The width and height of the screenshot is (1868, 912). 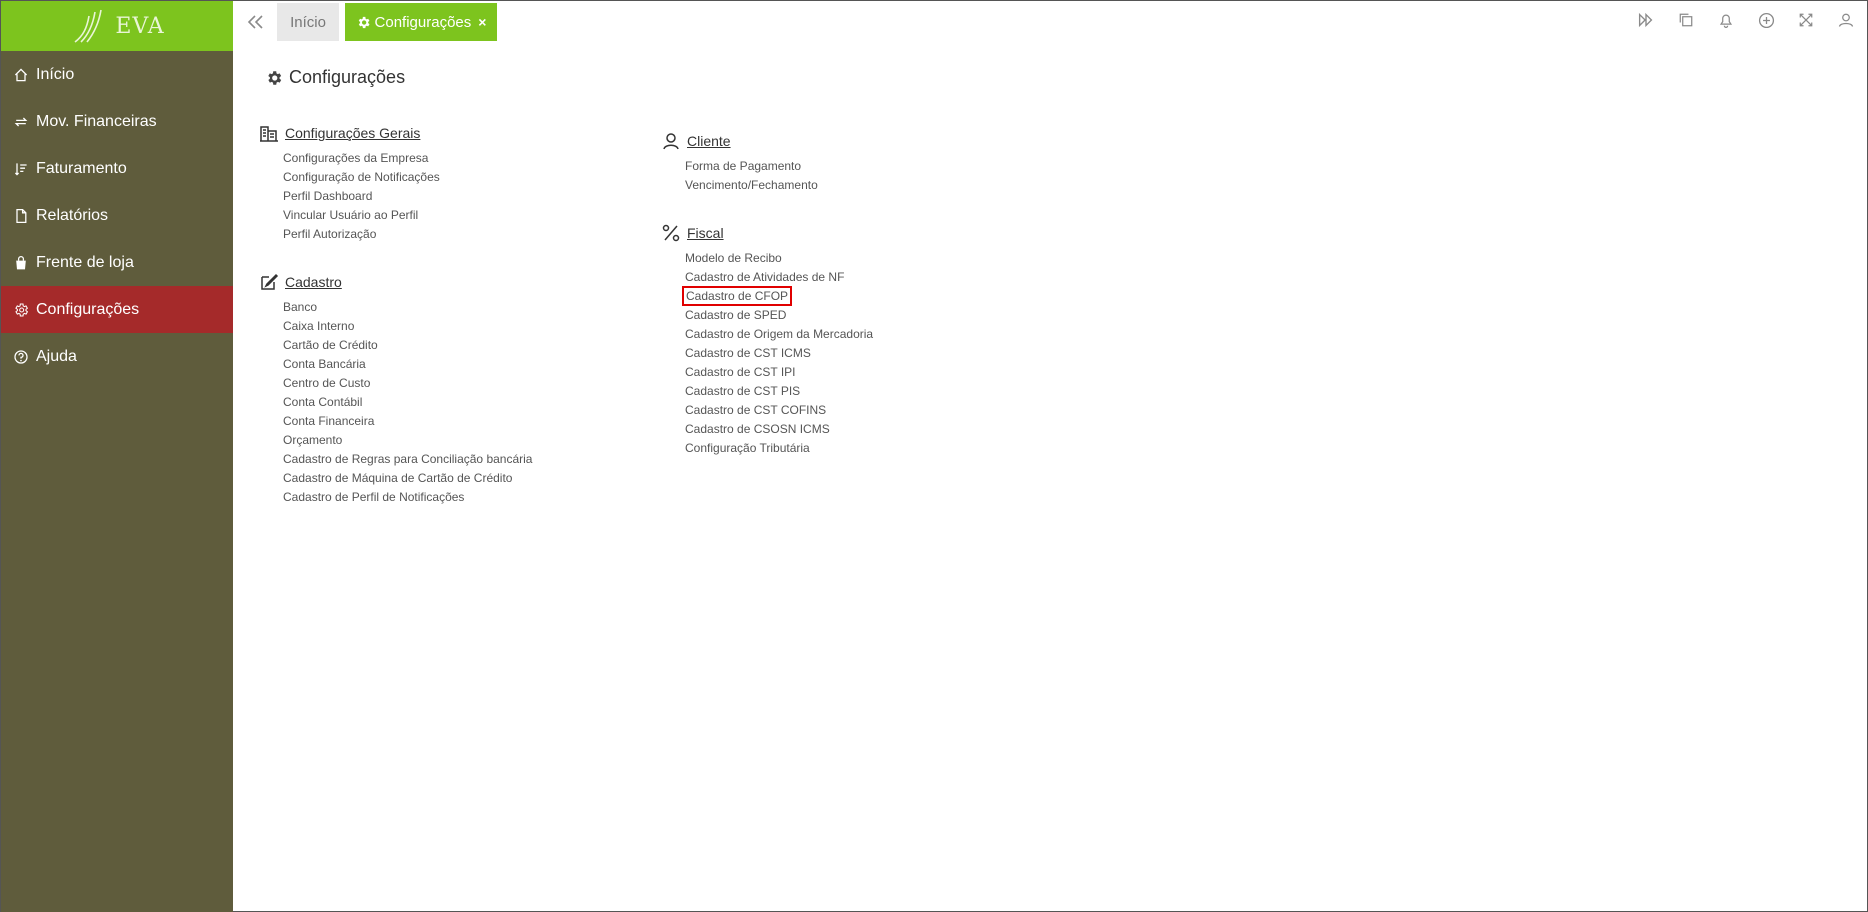 I want to click on sidebar-item-mov-financeiras: Mov. Financeiras, so click(x=117, y=121).